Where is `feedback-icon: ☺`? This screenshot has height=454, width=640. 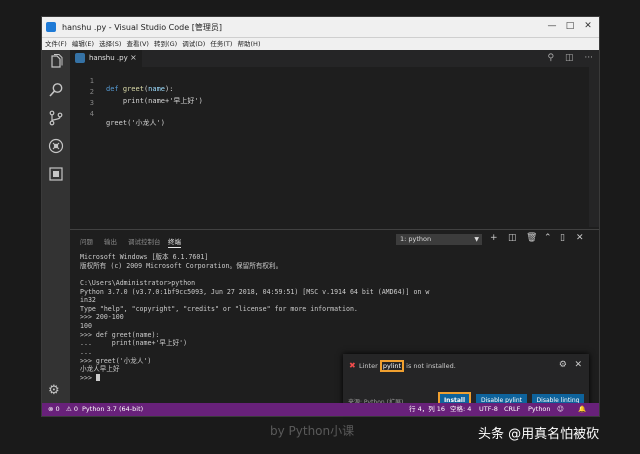 feedback-icon: ☺ is located at coordinates (560, 409).